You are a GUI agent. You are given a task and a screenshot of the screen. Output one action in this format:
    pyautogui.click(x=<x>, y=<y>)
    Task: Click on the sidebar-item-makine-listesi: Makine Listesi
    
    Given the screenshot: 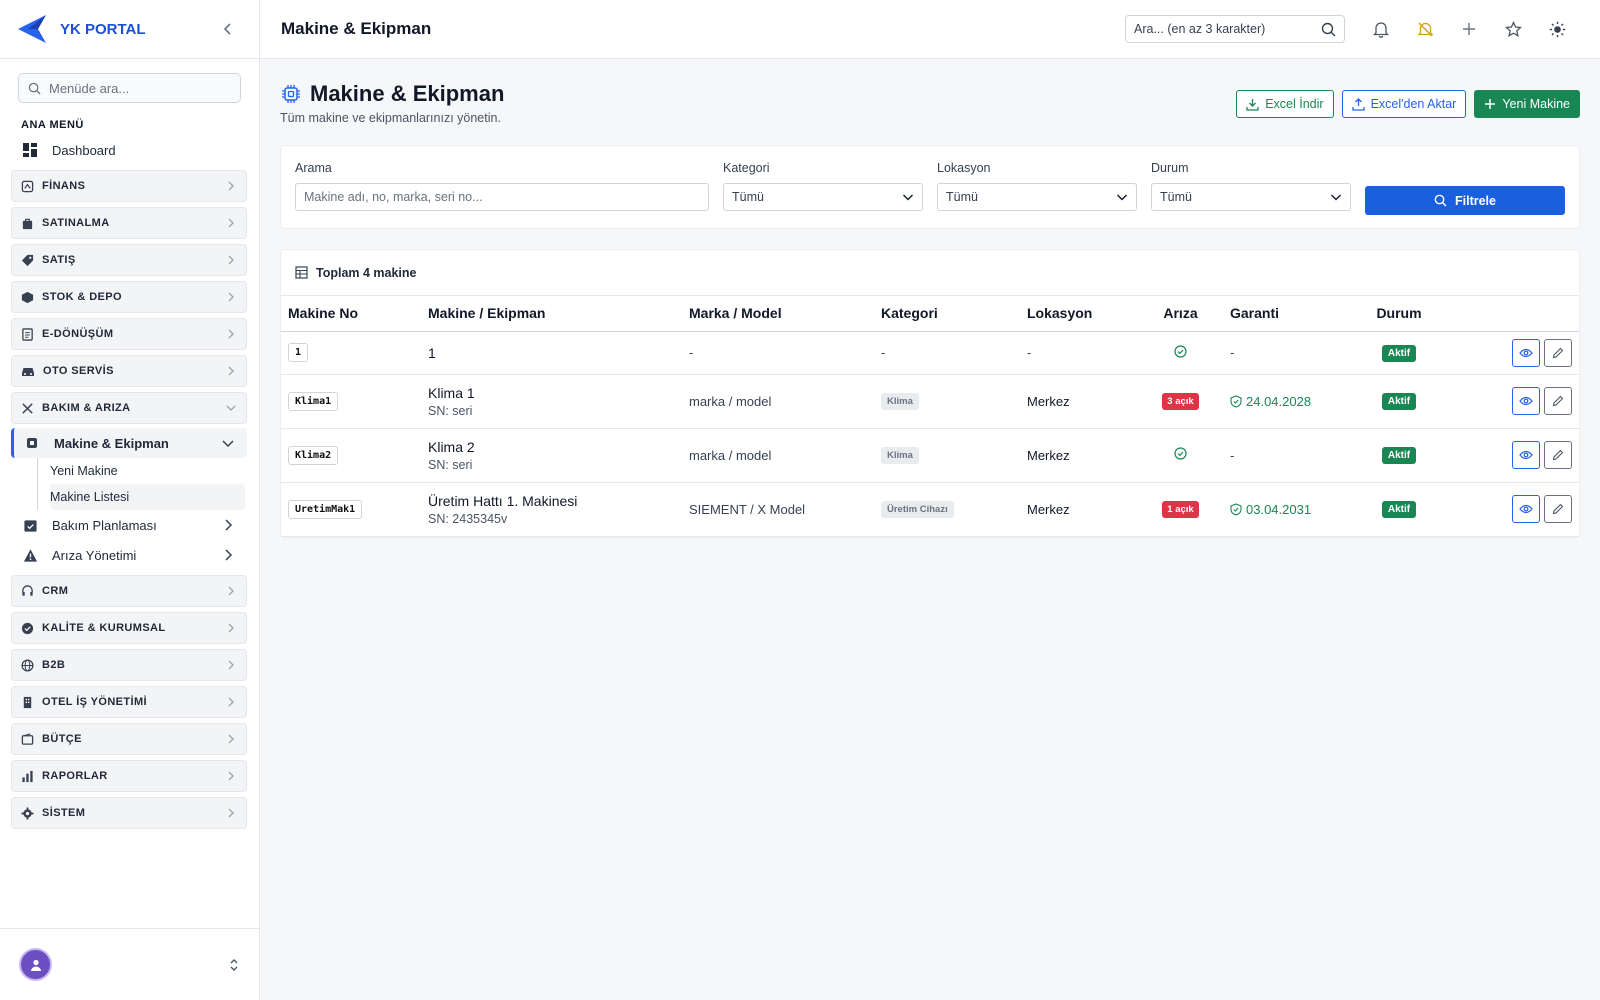 What is the action you would take?
    pyautogui.click(x=147, y=497)
    